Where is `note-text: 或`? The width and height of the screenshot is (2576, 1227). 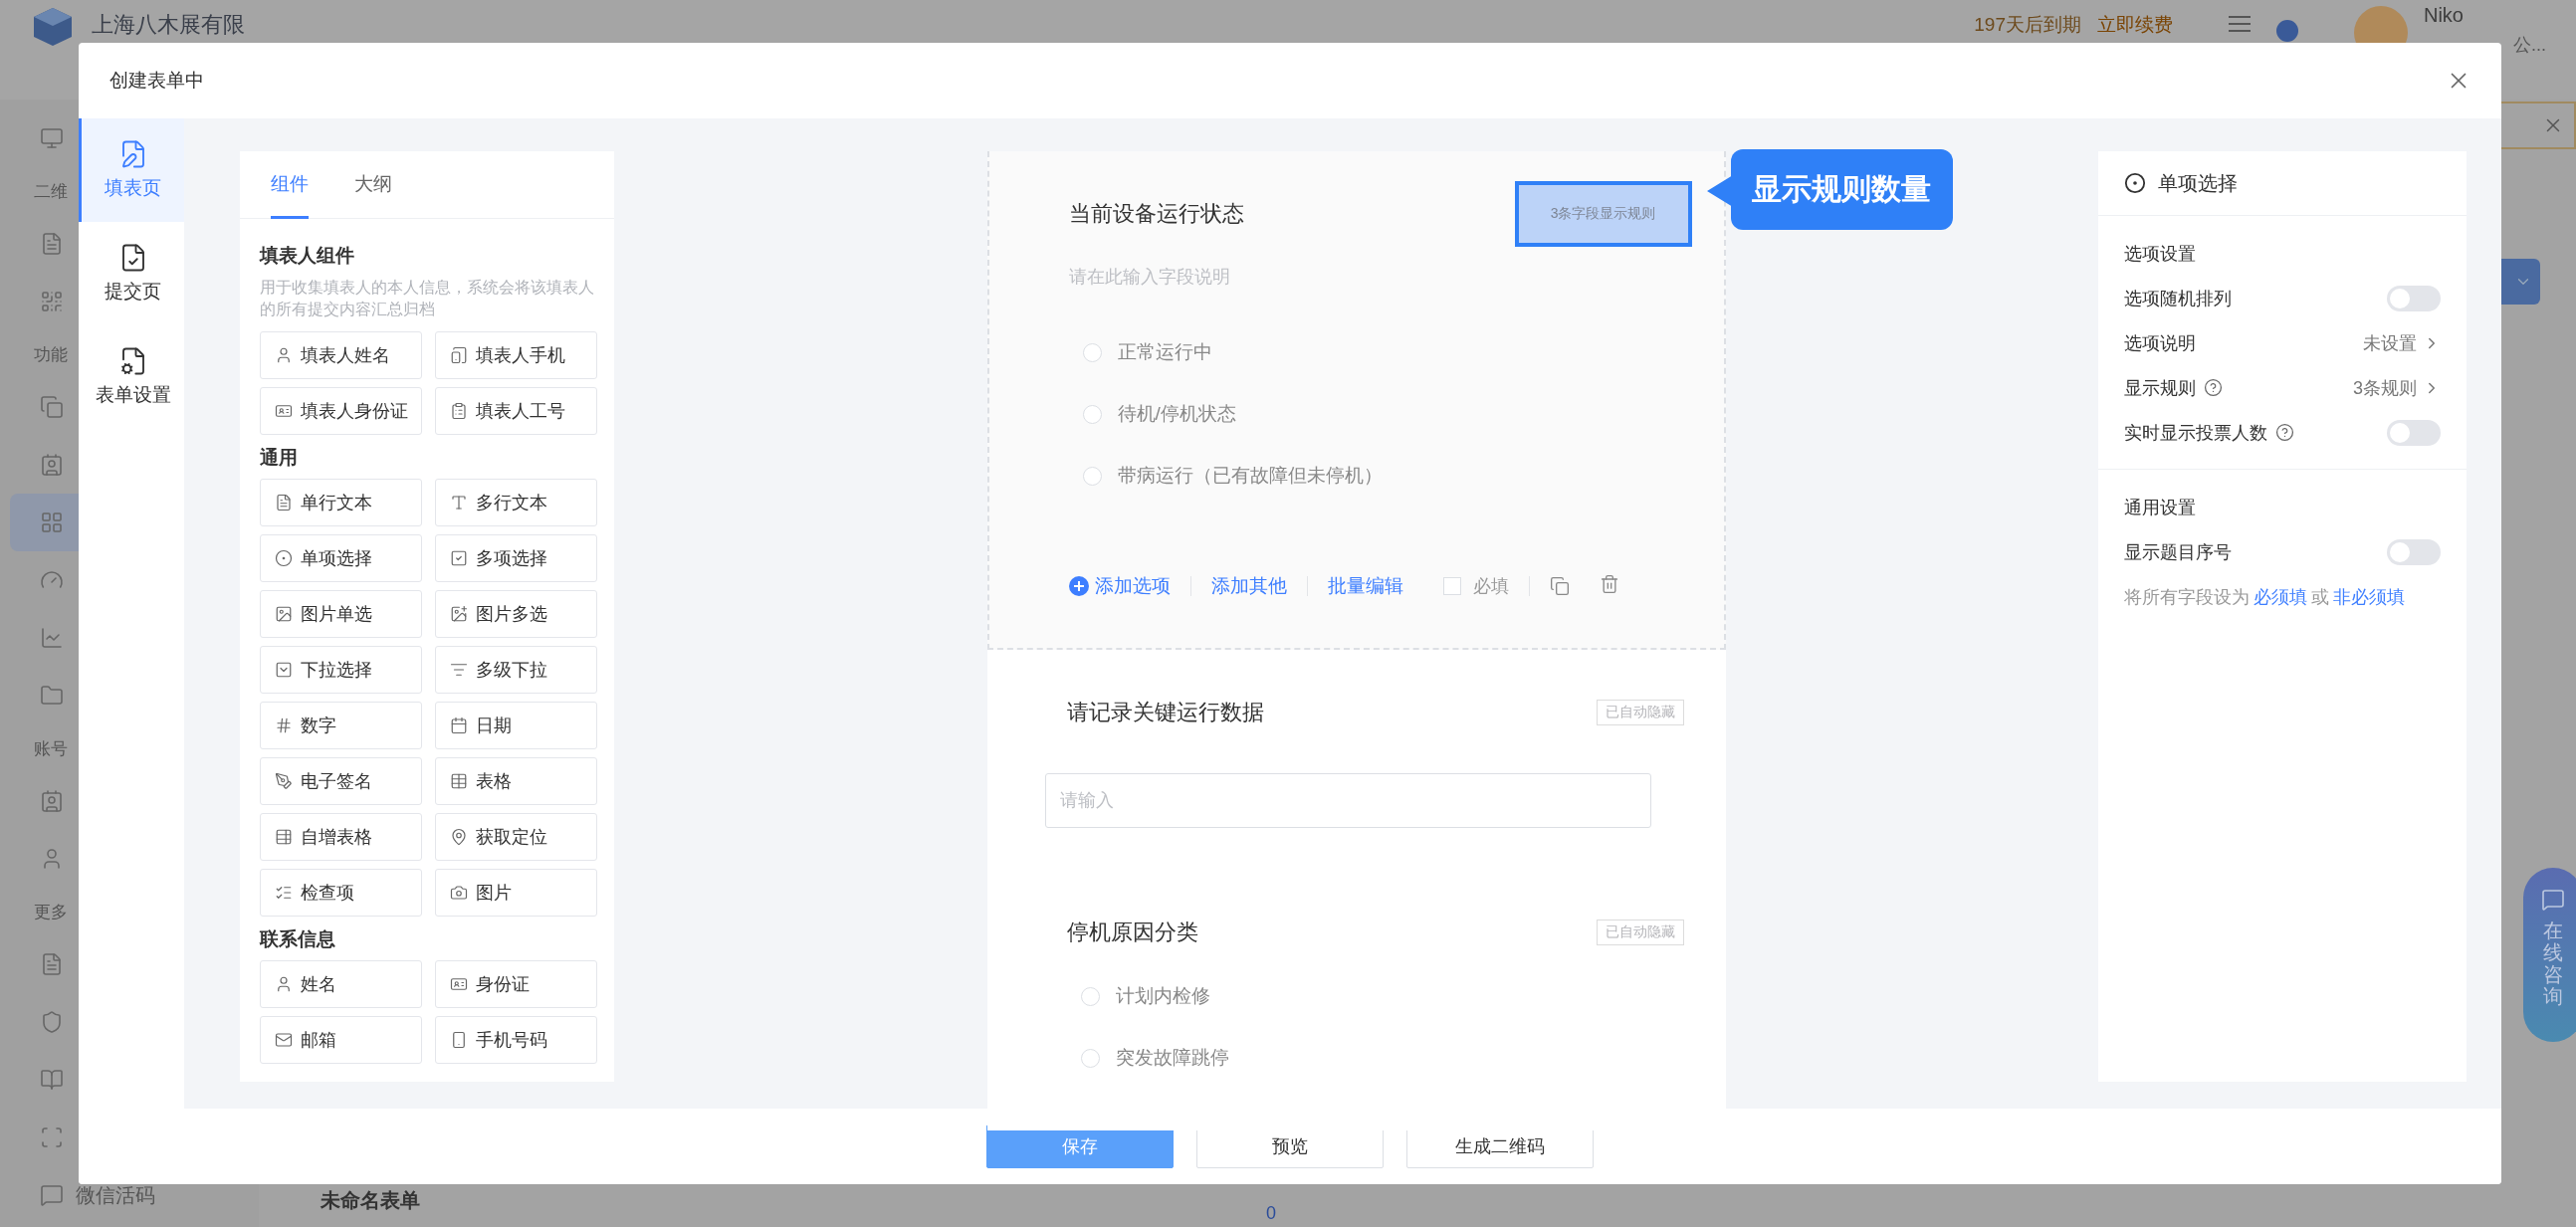 note-text: 或 is located at coordinates (2320, 597).